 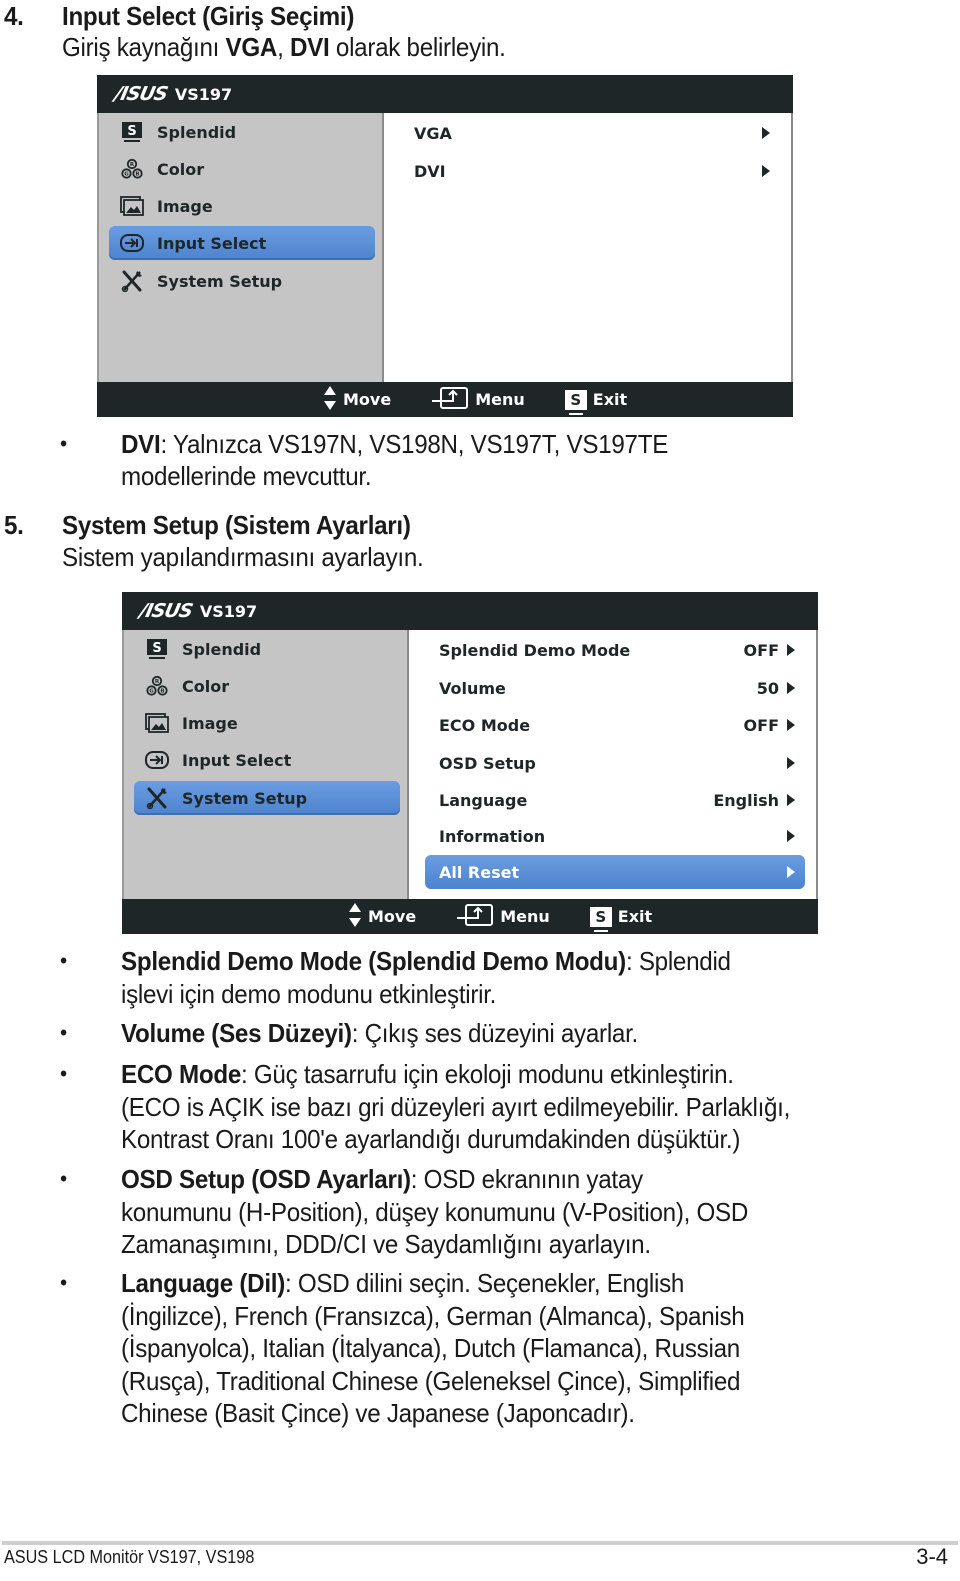 I want to click on osd-submenu-label: Language, so click(x=483, y=800).